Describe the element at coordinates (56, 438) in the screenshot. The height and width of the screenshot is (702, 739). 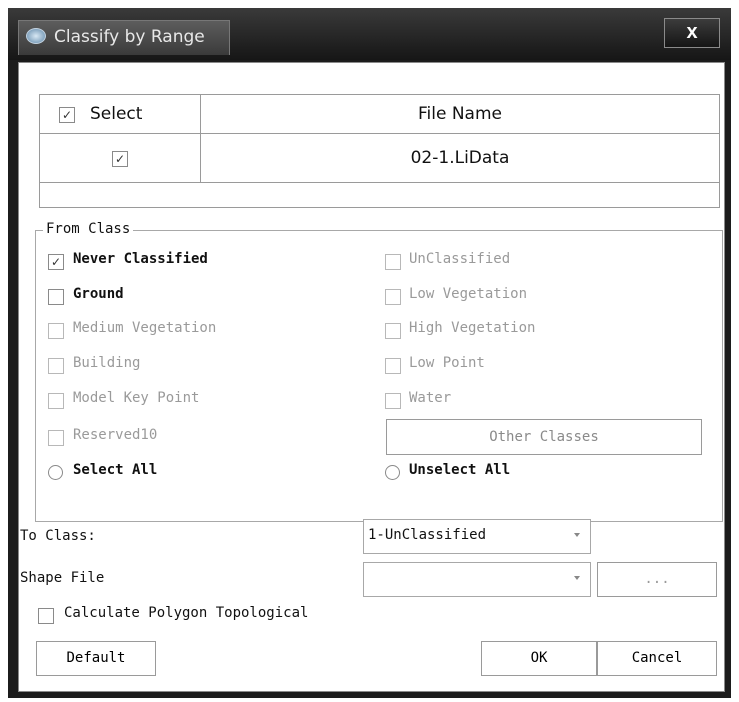
I see `reserved10-checkbox` at that location.